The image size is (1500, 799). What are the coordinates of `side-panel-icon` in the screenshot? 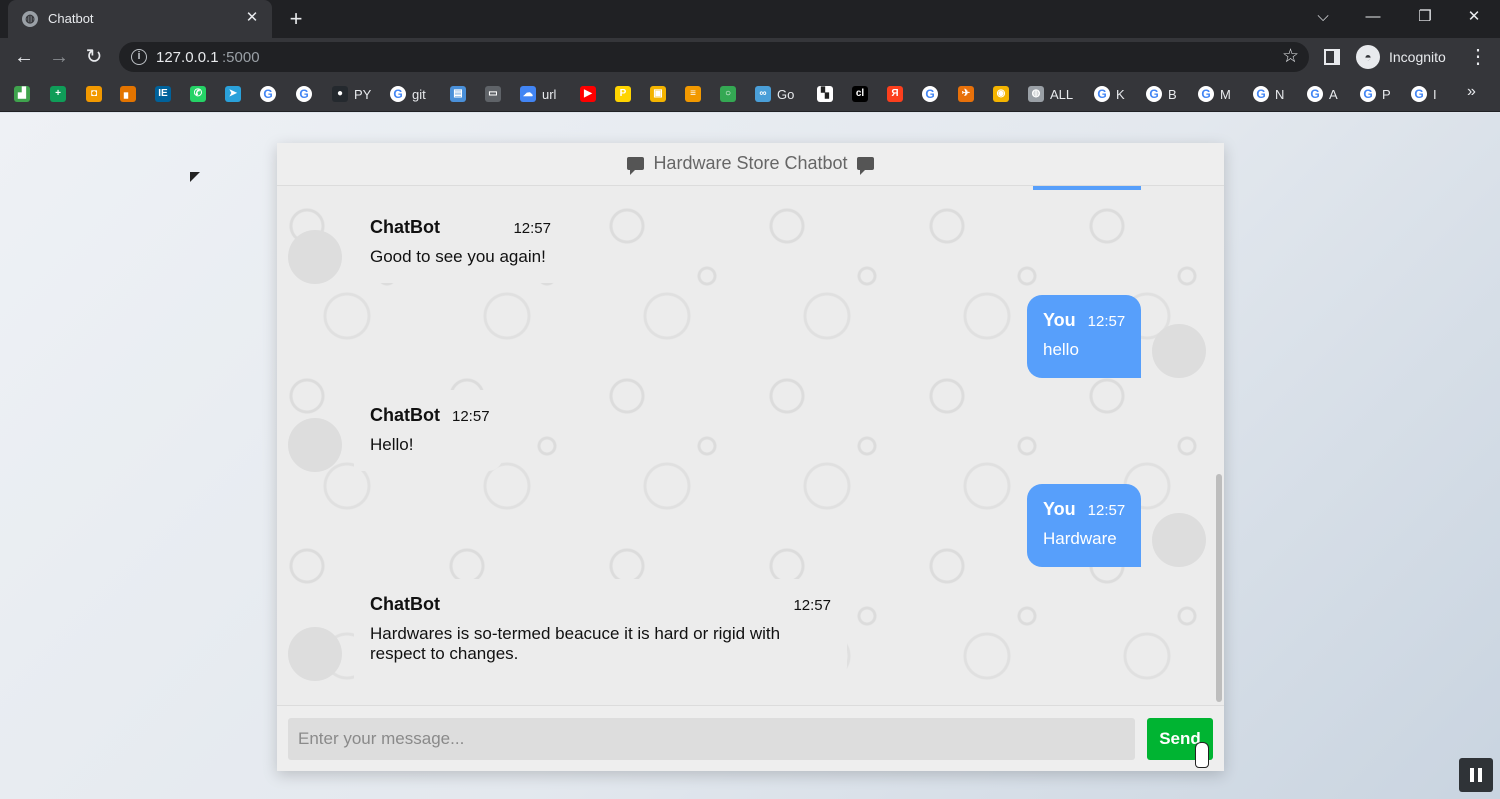 It's located at (1332, 57).